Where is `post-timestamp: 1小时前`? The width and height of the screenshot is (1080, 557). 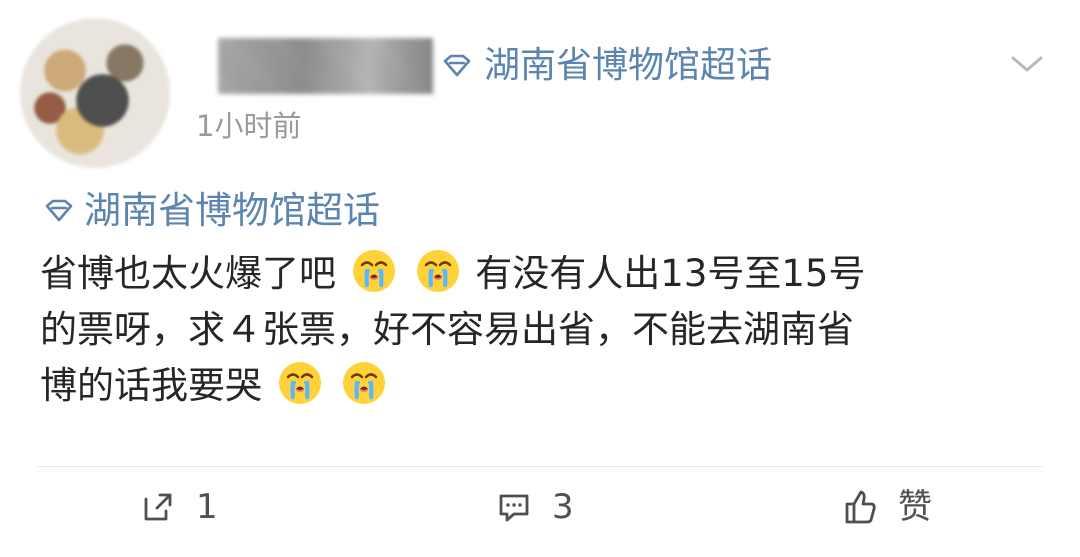
post-timestamp: 1小时前 is located at coordinates (249, 126).